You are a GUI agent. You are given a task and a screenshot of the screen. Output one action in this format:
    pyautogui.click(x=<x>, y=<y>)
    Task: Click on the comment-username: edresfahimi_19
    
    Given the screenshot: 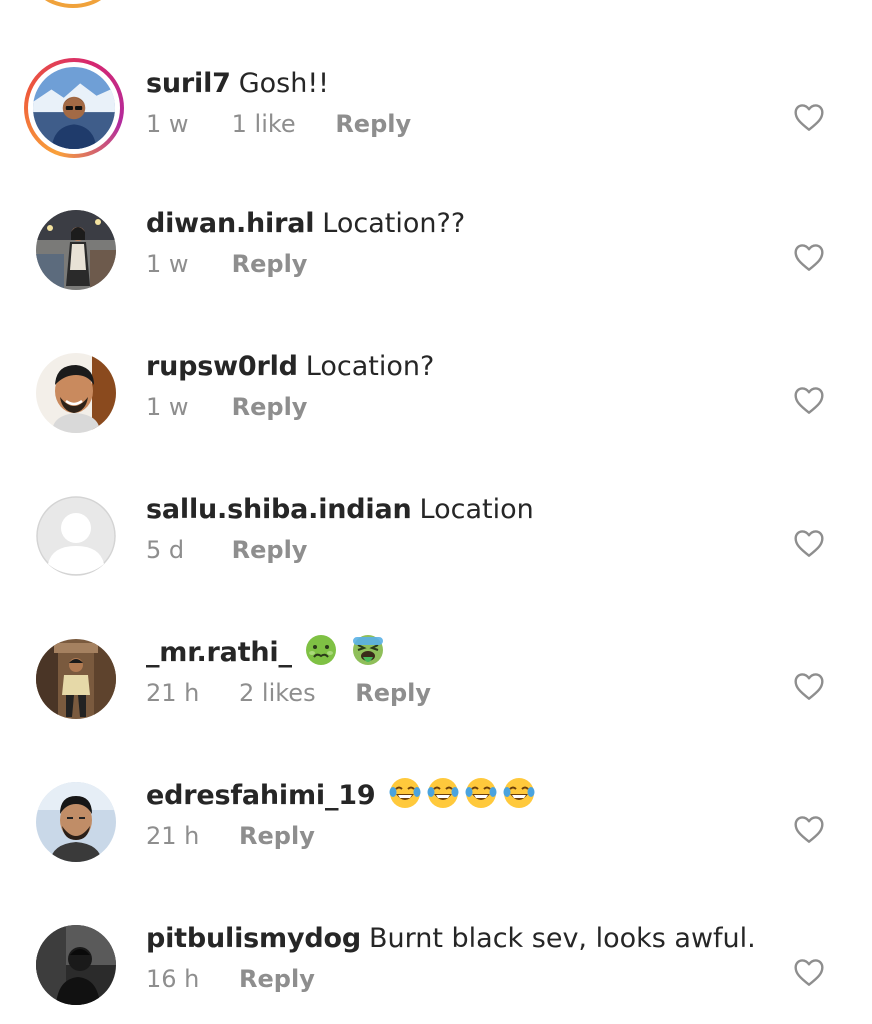 What is the action you would take?
    pyautogui.click(x=261, y=795)
    